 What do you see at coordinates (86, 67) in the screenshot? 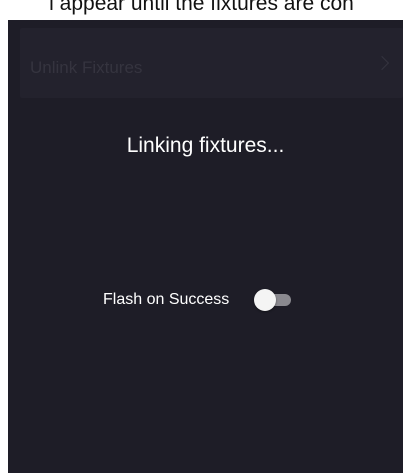
I see `unlink-fixtures-label: Unlink Fixtures` at bounding box center [86, 67].